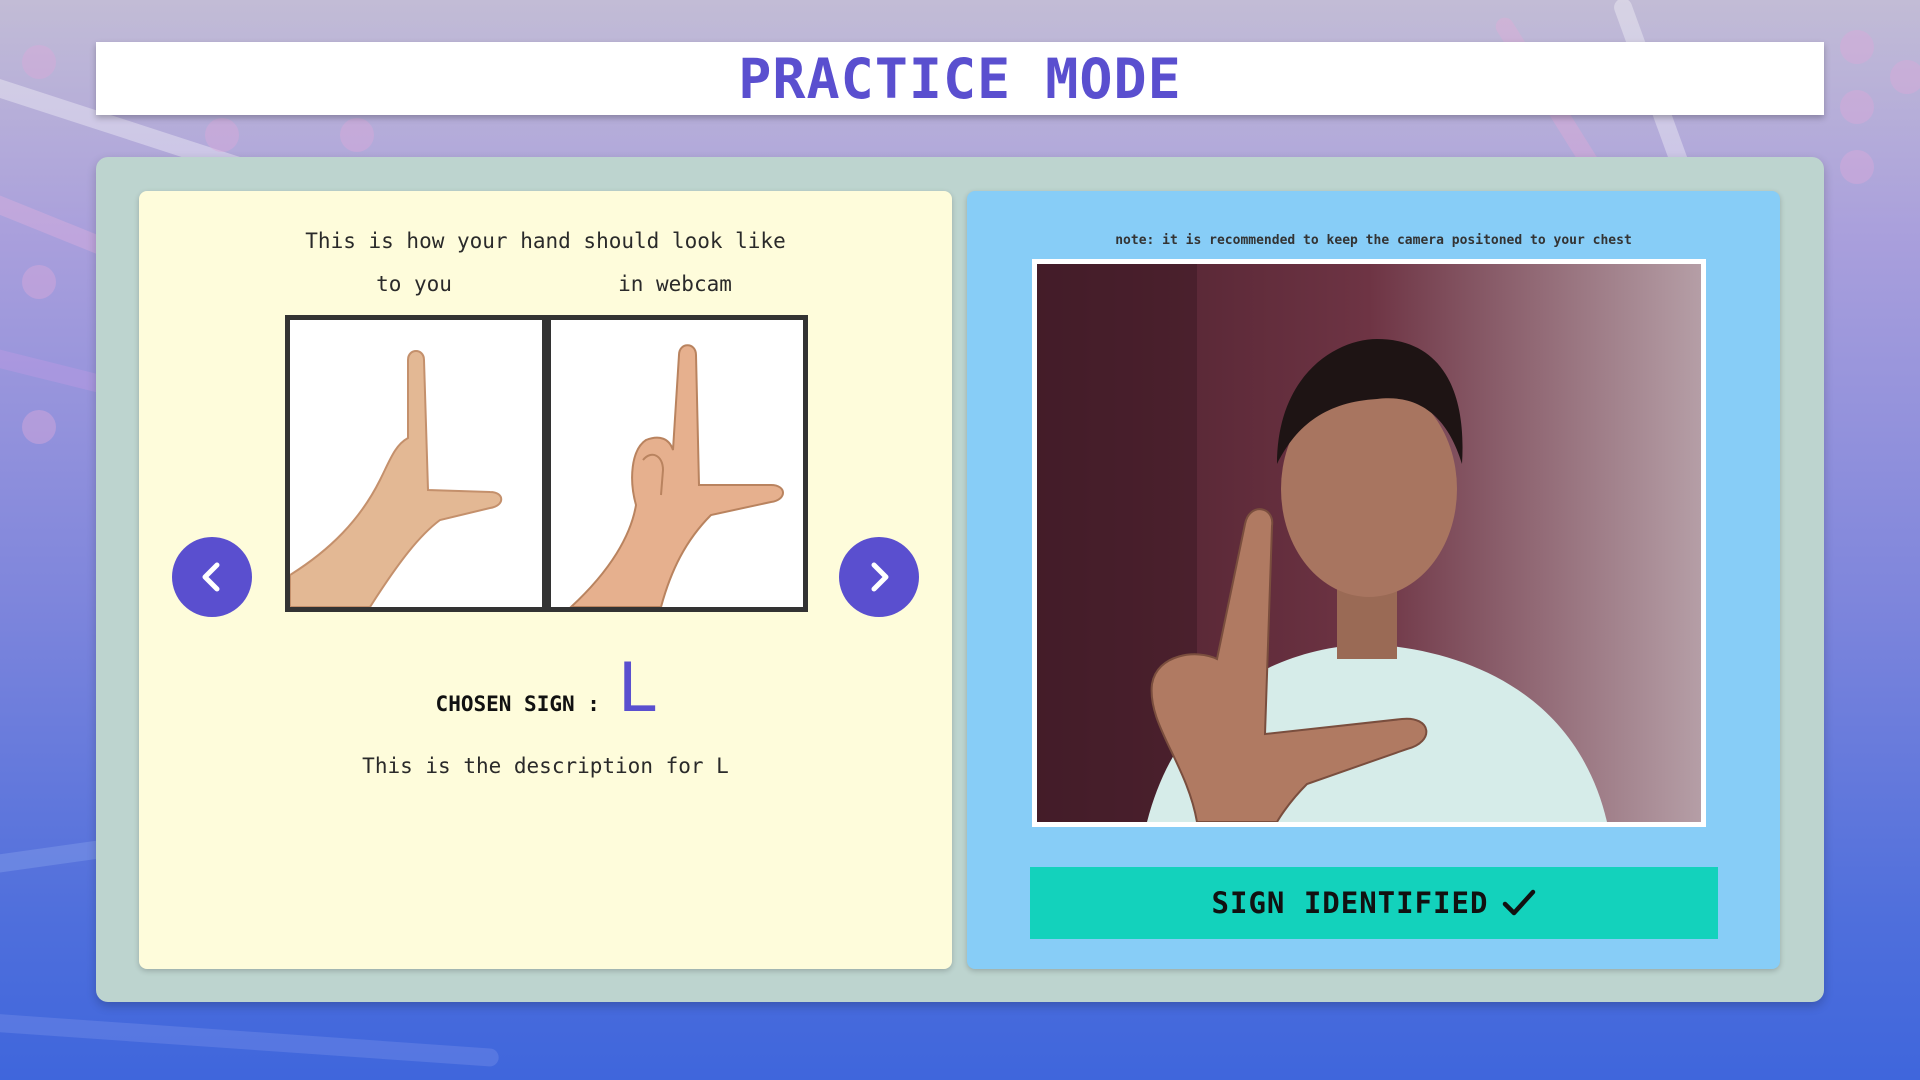  Describe the element at coordinates (677, 463) in the screenshot. I see `hand-reference-image-webcam` at that location.